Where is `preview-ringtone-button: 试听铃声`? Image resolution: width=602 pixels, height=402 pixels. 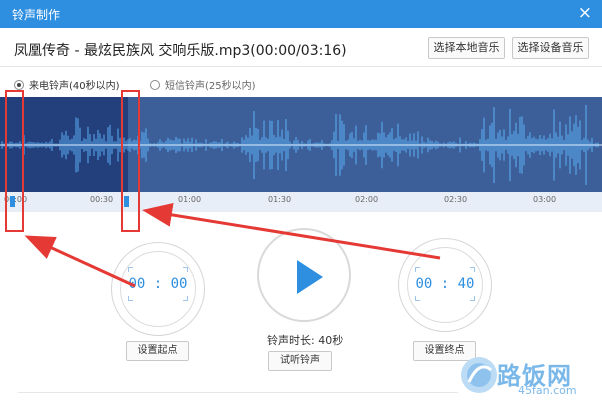
preview-ringtone-button: 试听铃声 is located at coordinates (300, 361).